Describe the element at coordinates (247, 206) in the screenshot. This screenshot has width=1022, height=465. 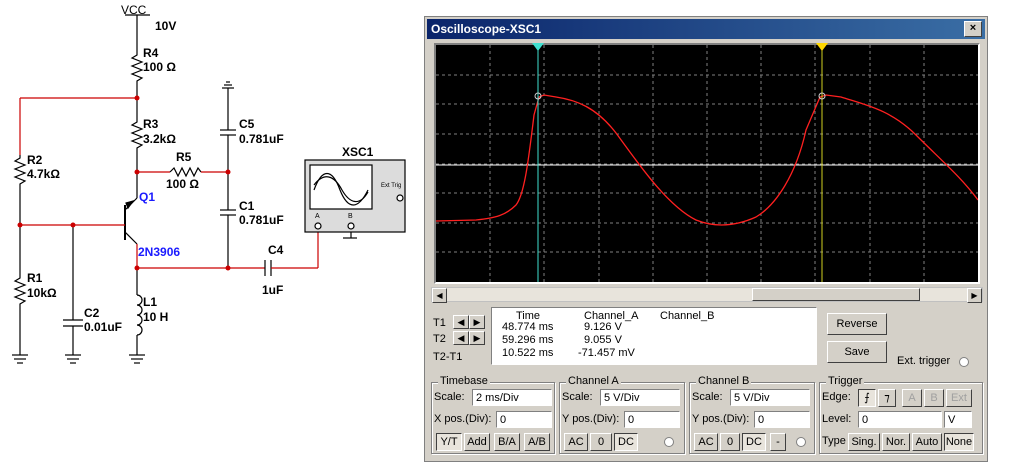
I see `c1-name: C1` at that location.